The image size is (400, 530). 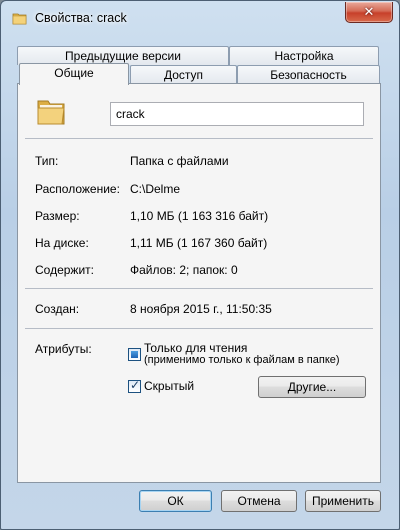 I want to click on ok-button: ОК, so click(x=175, y=501).